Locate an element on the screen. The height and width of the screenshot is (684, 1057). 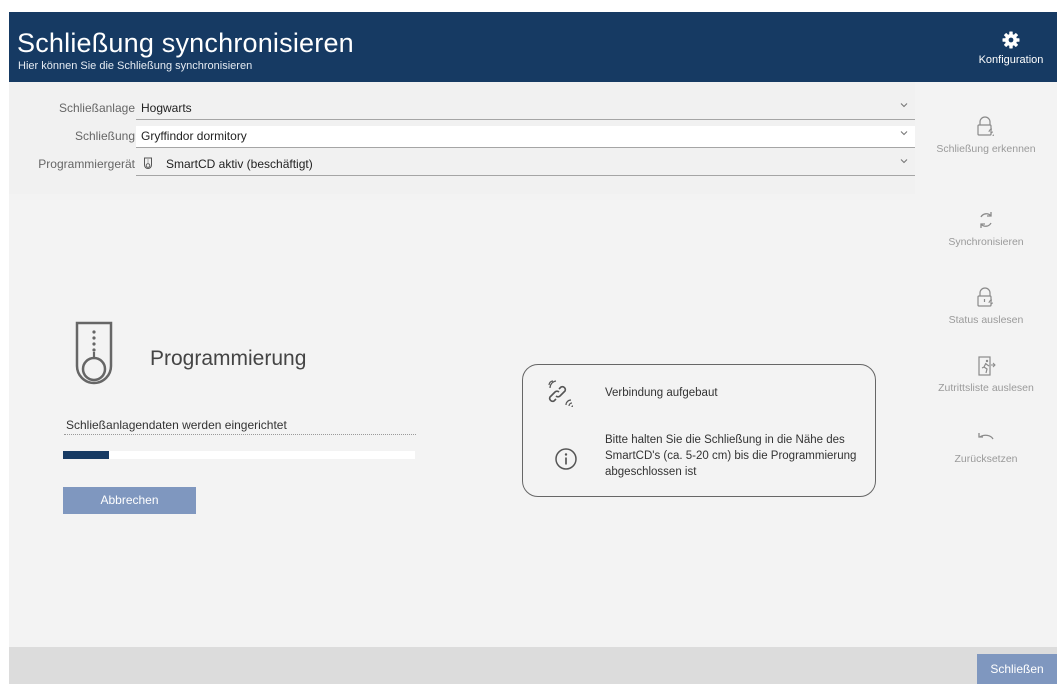
programming-device-select: SmartCD aktiv (beschäftigt) is located at coordinates (525, 165).